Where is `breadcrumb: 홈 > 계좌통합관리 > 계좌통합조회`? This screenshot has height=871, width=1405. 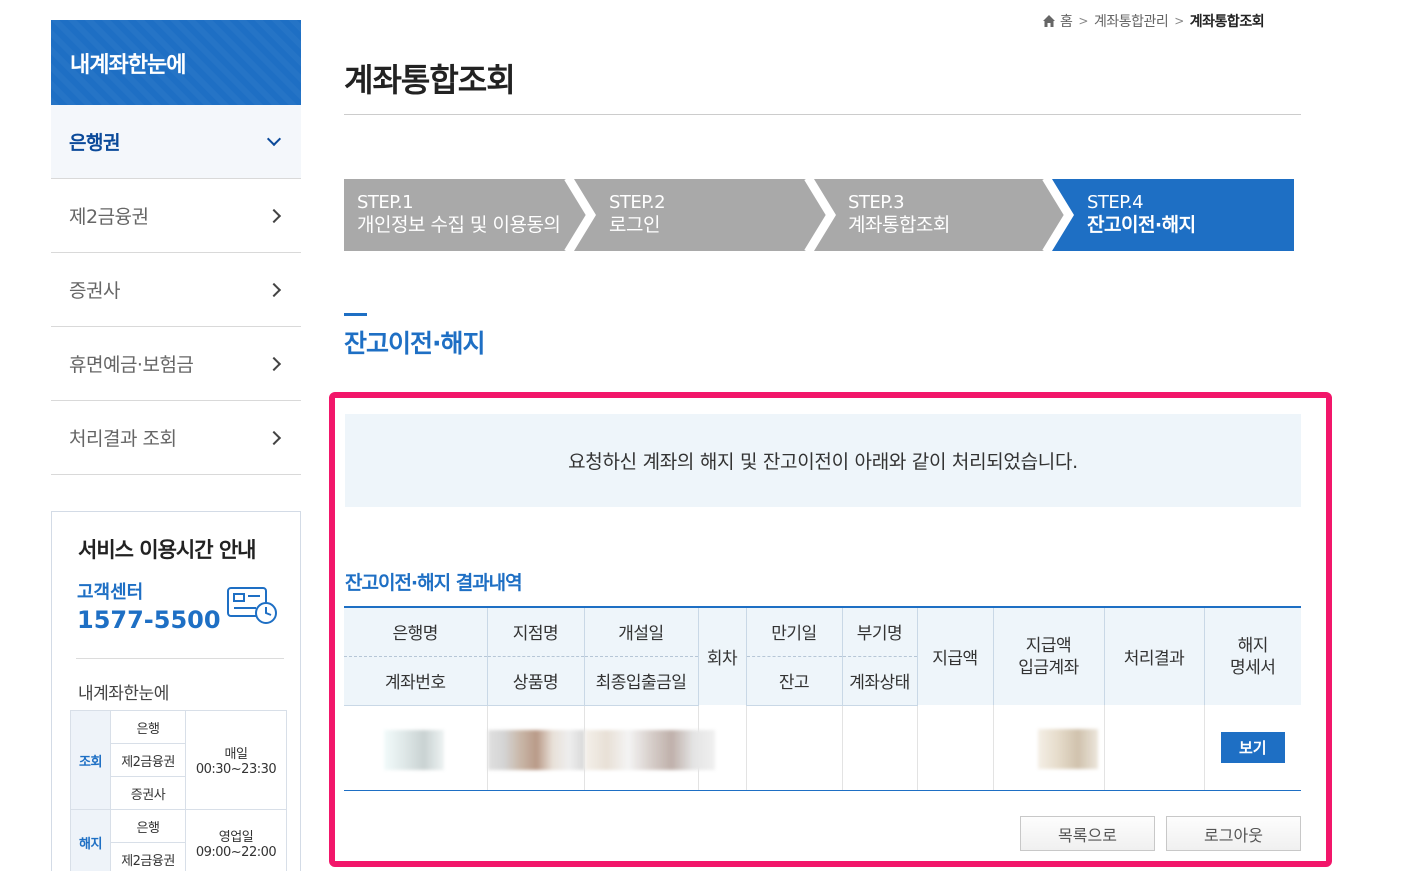
breadcrumb: 홈 > 계좌통합관리 > 계좌통합조회 is located at coordinates (1153, 21).